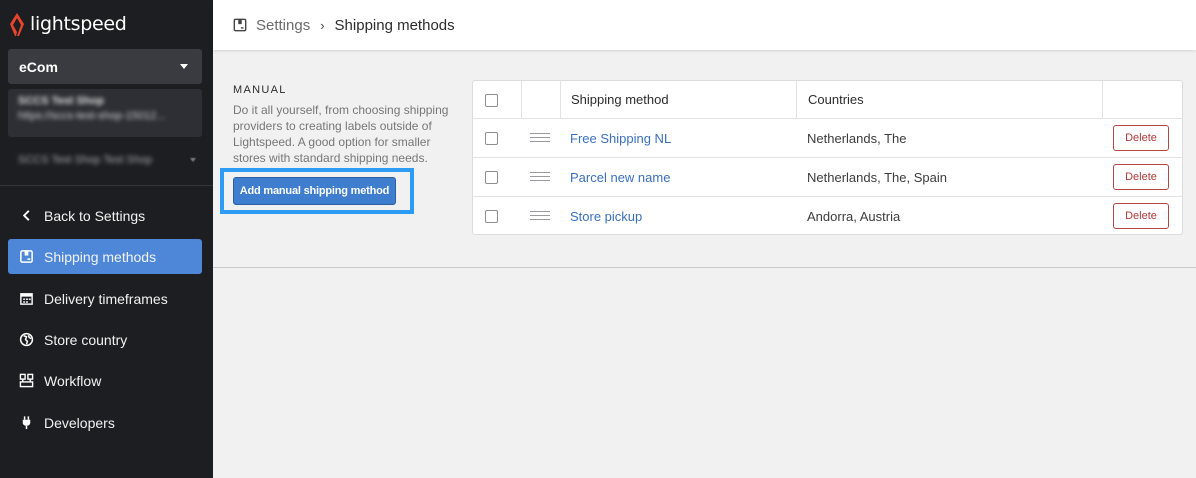 This screenshot has height=478, width=1196. I want to click on sidebar-item-workflow: Workflow, so click(105, 380).